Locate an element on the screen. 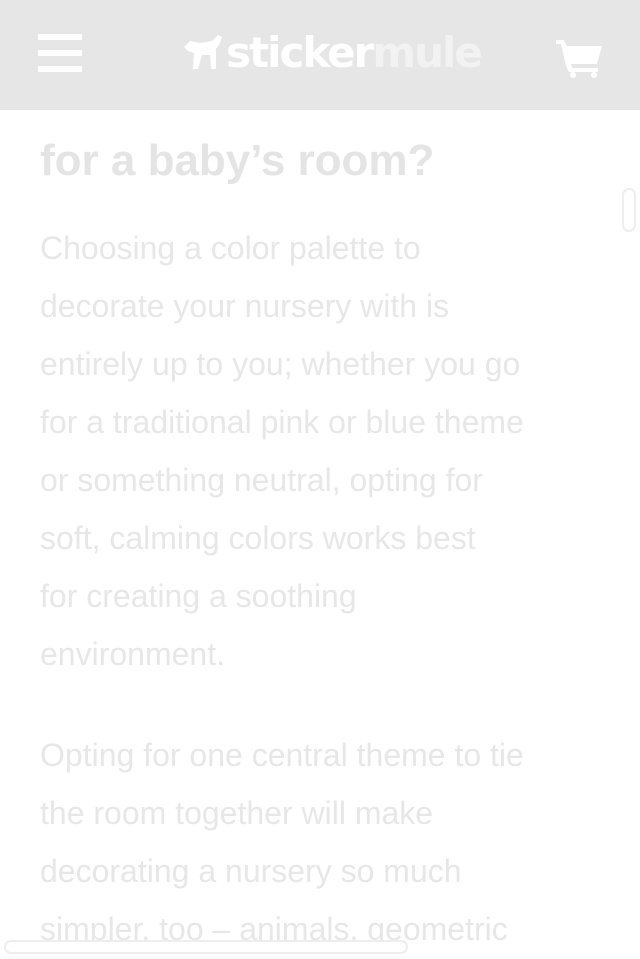 The height and width of the screenshot is (959, 640). paragraph-line: decorate your nursery with is is located at coordinates (245, 306).